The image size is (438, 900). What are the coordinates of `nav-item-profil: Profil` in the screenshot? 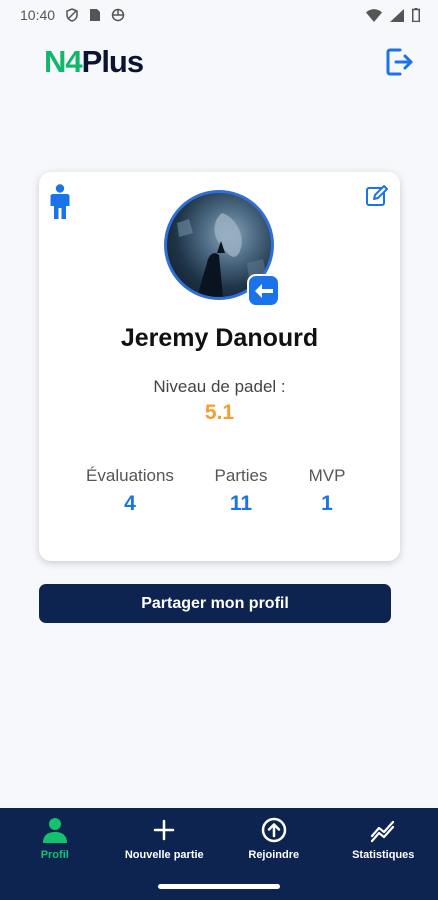 It's located at (55, 841).